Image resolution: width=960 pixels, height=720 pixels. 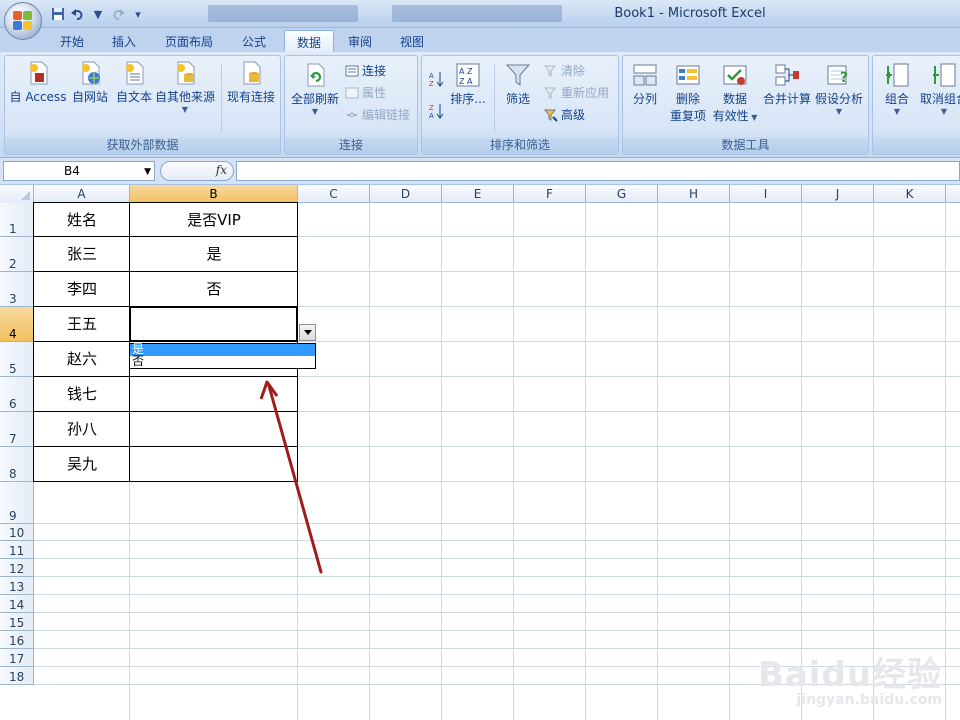 I want to click on group-button: 组合 ▼, so click(x=897, y=89).